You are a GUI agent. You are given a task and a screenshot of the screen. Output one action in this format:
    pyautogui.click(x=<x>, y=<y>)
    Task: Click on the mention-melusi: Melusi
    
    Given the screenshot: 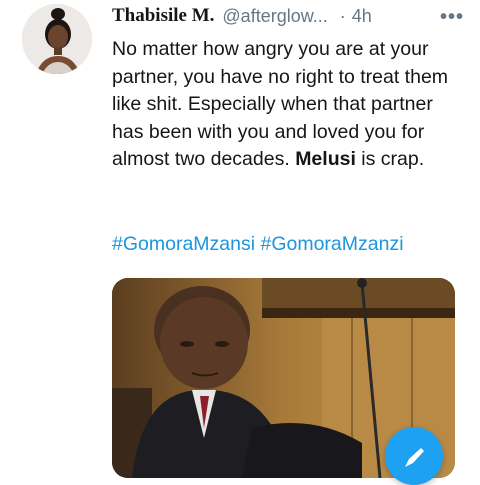 What is the action you would take?
    pyautogui.click(x=325, y=159)
    